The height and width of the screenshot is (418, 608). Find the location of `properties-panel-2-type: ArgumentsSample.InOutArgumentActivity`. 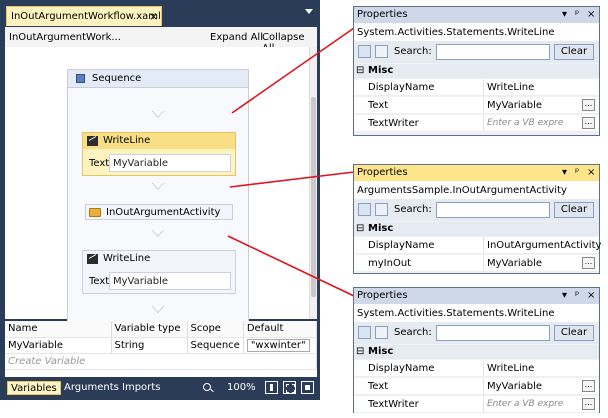

properties-panel-2-type: ArgumentsSample.InOutArgumentActivity is located at coordinates (476, 190).